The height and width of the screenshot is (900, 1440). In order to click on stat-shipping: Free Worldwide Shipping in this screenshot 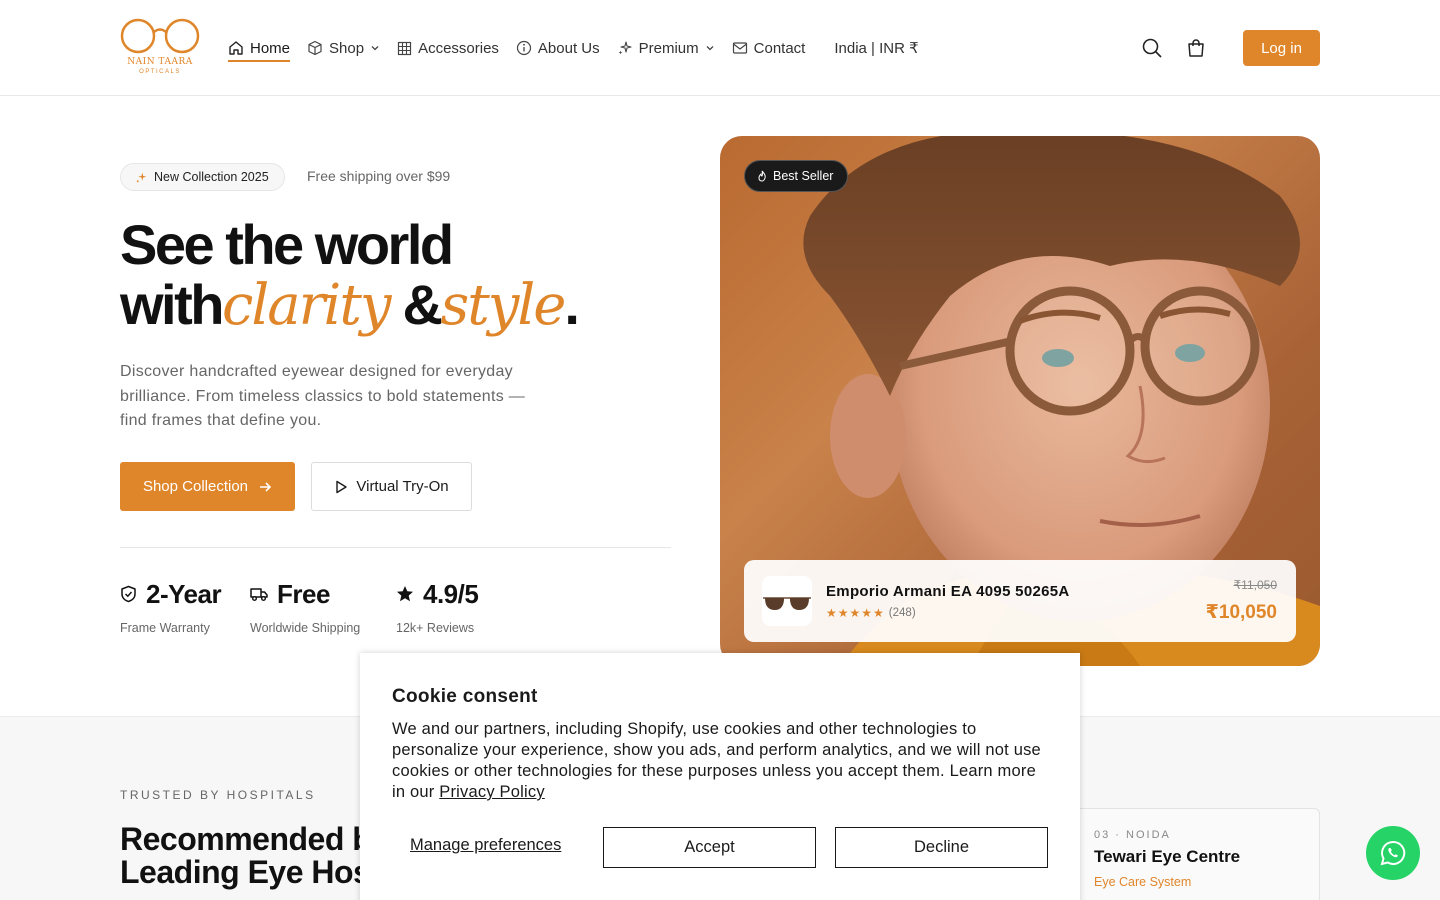, I will do `click(305, 607)`.